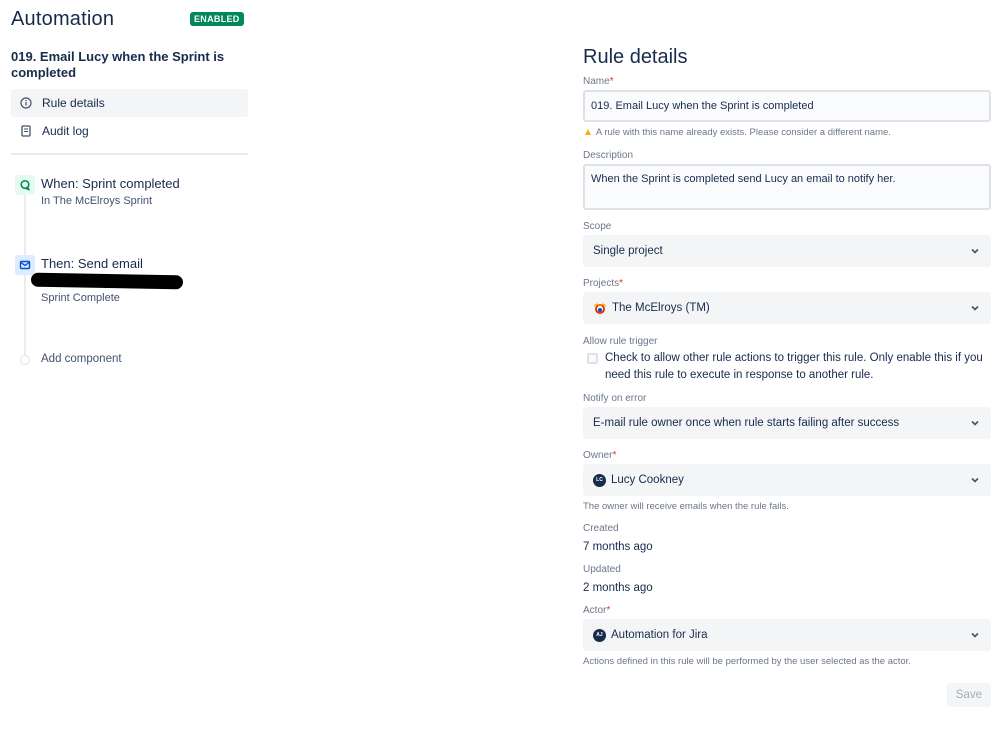 The image size is (999, 732). I want to click on scope-label: Scope, so click(597, 226).